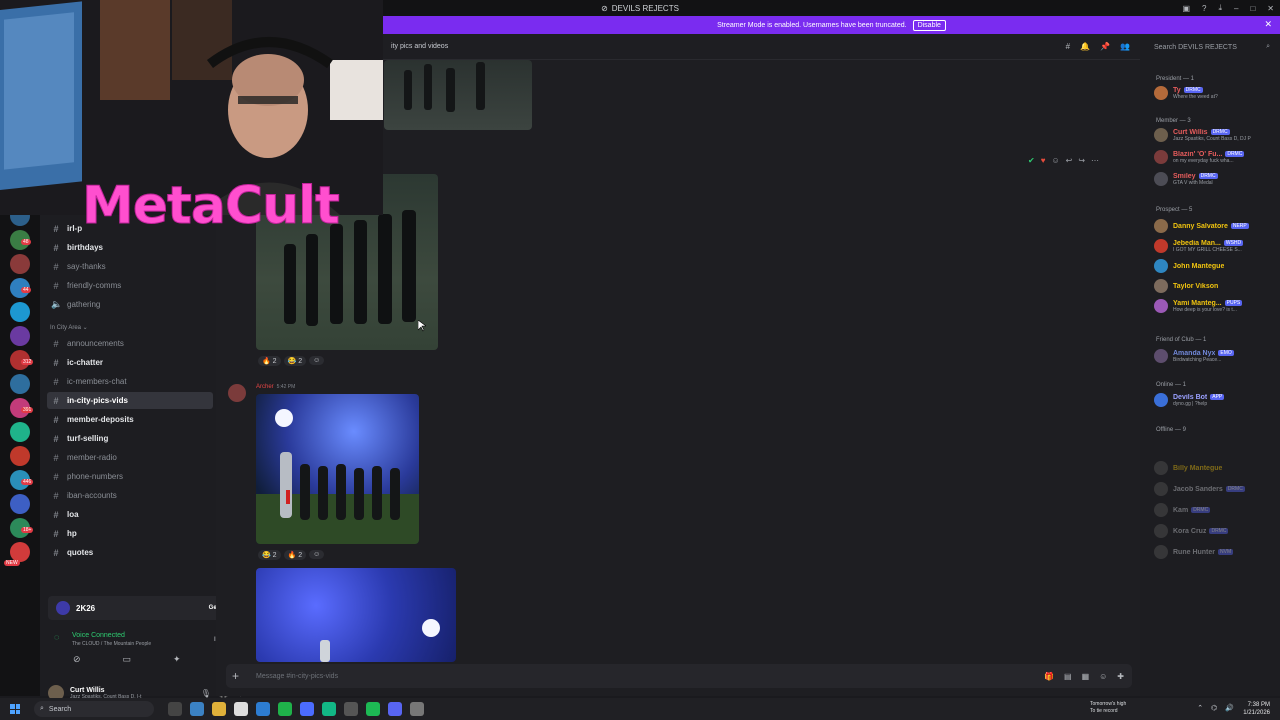 This screenshot has height=720, width=1280. I want to click on discord-icon, so click(395, 709).